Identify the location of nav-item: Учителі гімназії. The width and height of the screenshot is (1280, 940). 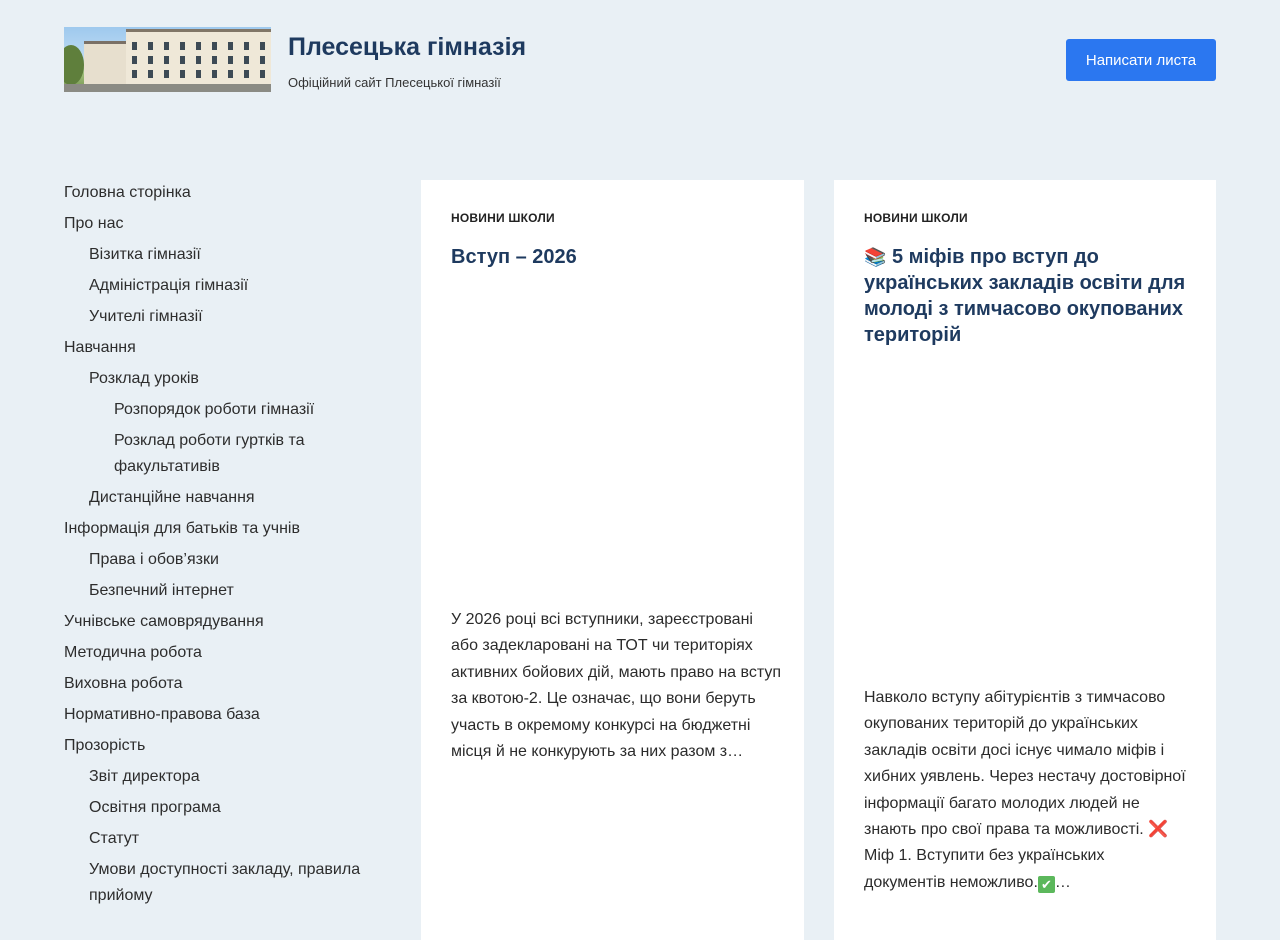
(224, 319).